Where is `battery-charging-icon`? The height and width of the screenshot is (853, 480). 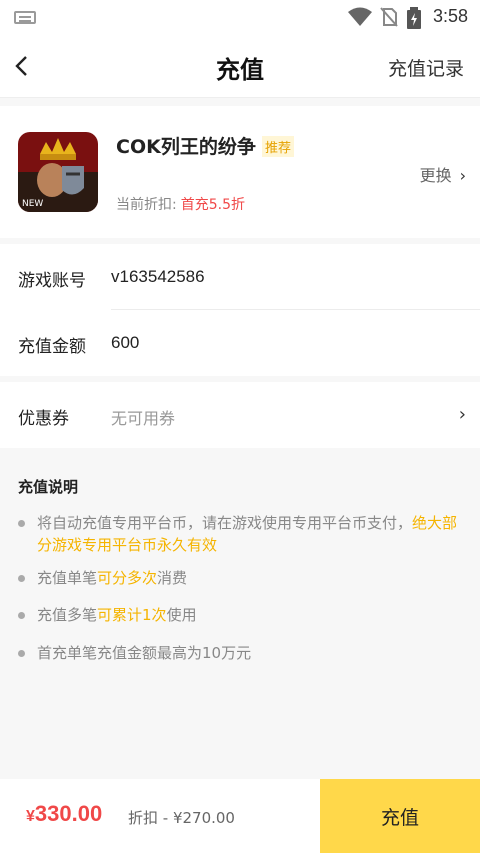 battery-charging-icon is located at coordinates (414, 18).